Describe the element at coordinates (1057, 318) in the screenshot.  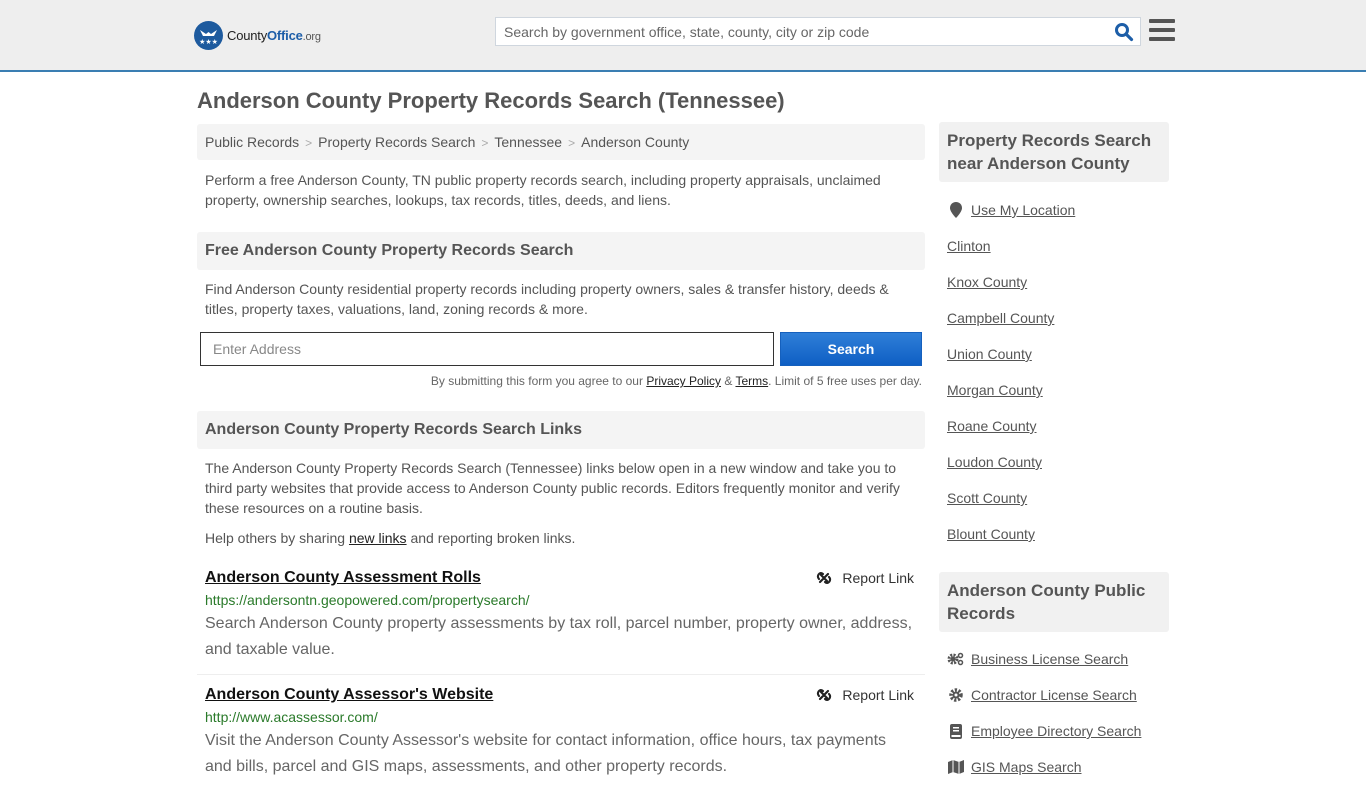
I see `nearby-link: Campbell County` at that location.